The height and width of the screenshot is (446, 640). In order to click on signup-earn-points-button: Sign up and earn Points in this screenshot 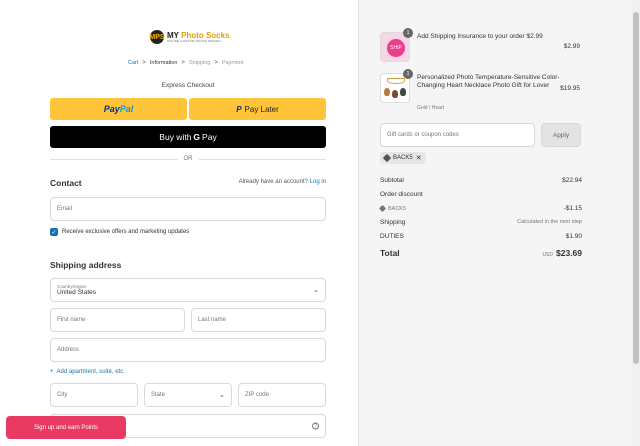, I will do `click(66, 427)`.